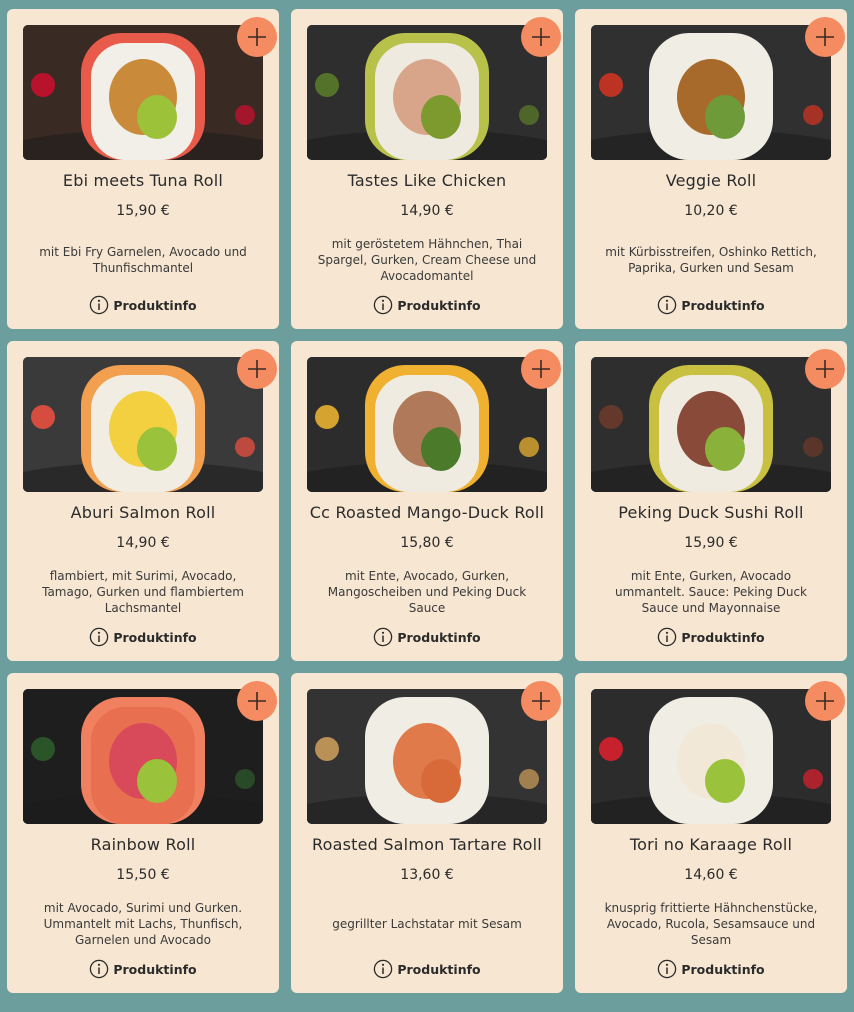 Image resolution: width=854 pixels, height=1012 pixels. Describe the element at coordinates (711, 844) in the screenshot. I see `product-name: Tori no Karaage Roll` at that location.